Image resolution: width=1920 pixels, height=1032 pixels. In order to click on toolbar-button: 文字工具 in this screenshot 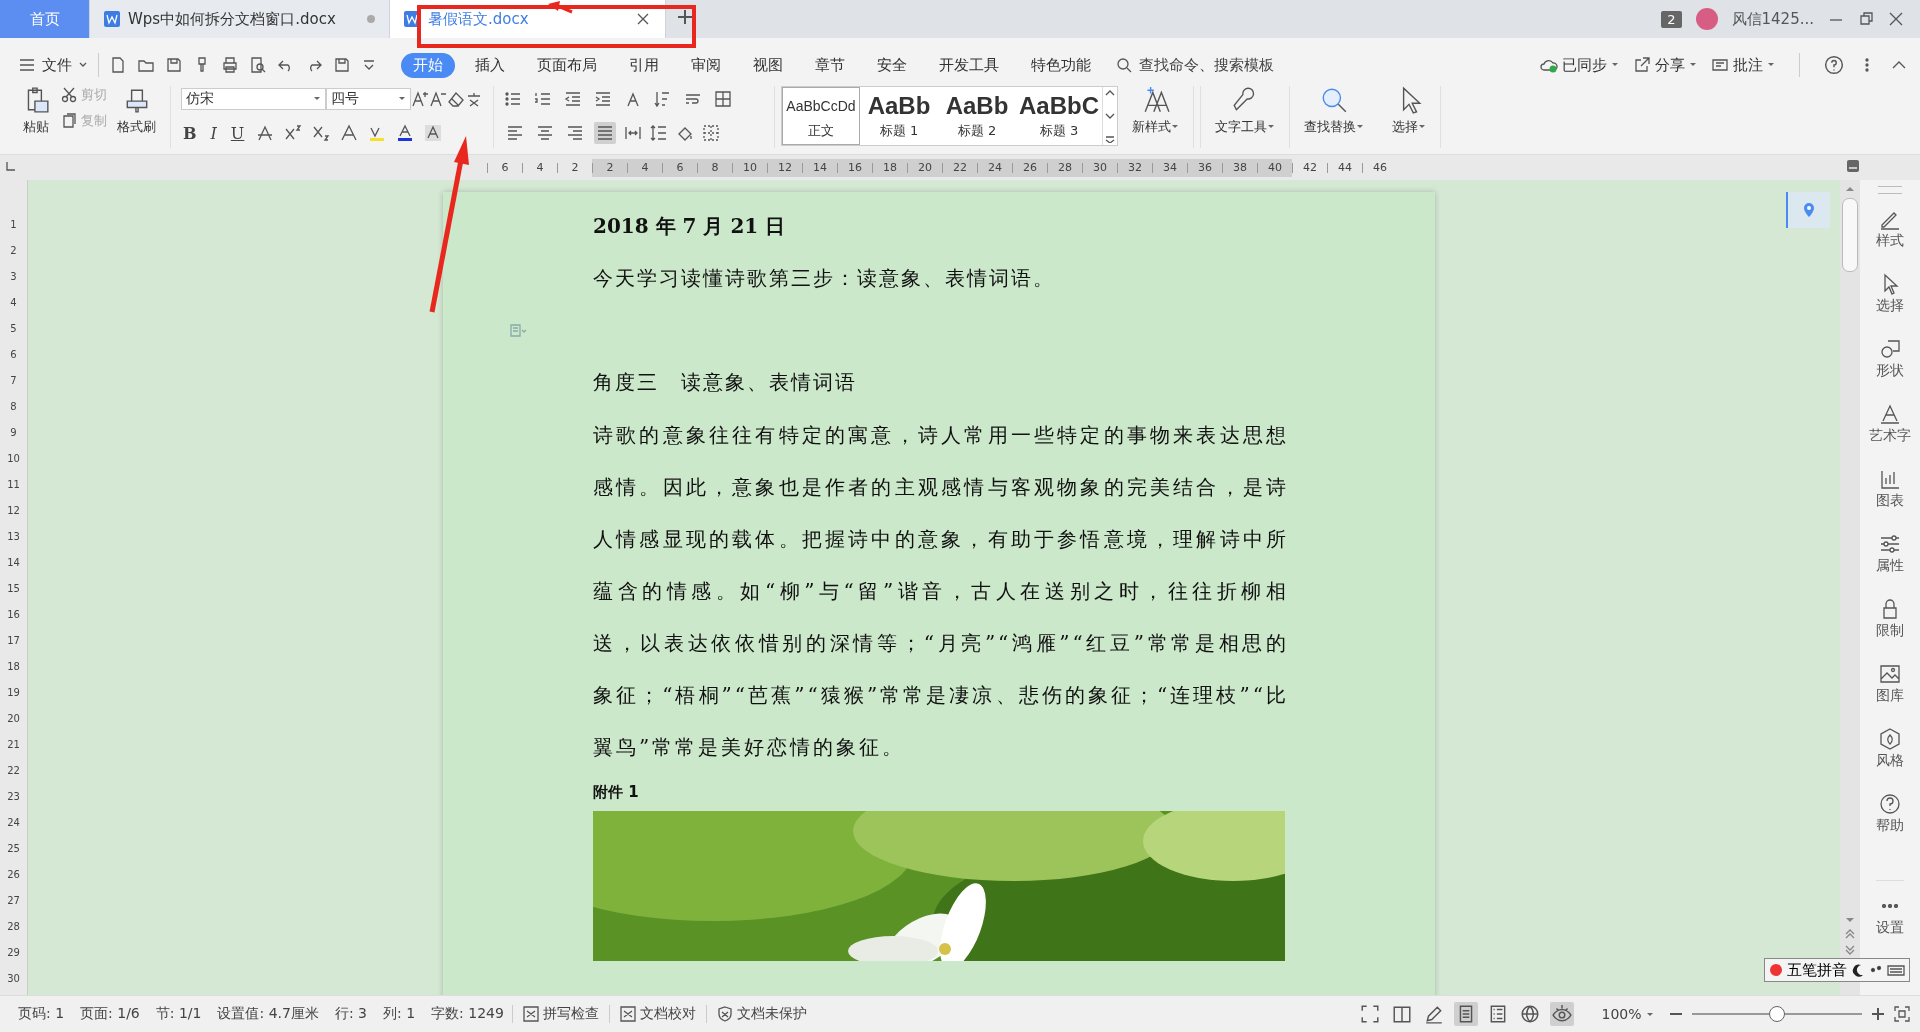, I will do `click(1245, 111)`.